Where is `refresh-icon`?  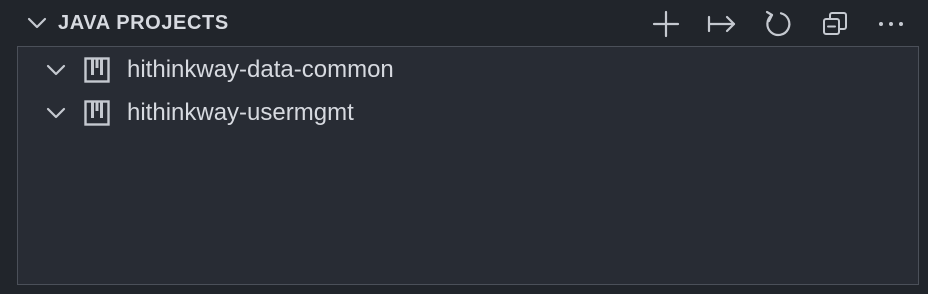
refresh-icon is located at coordinates (778, 23).